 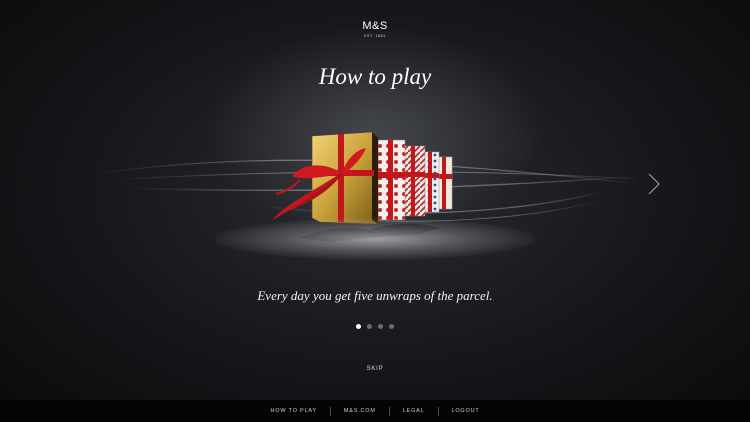 What do you see at coordinates (375, 36) in the screenshot?
I see `logo-tagline: EST. 1884` at bounding box center [375, 36].